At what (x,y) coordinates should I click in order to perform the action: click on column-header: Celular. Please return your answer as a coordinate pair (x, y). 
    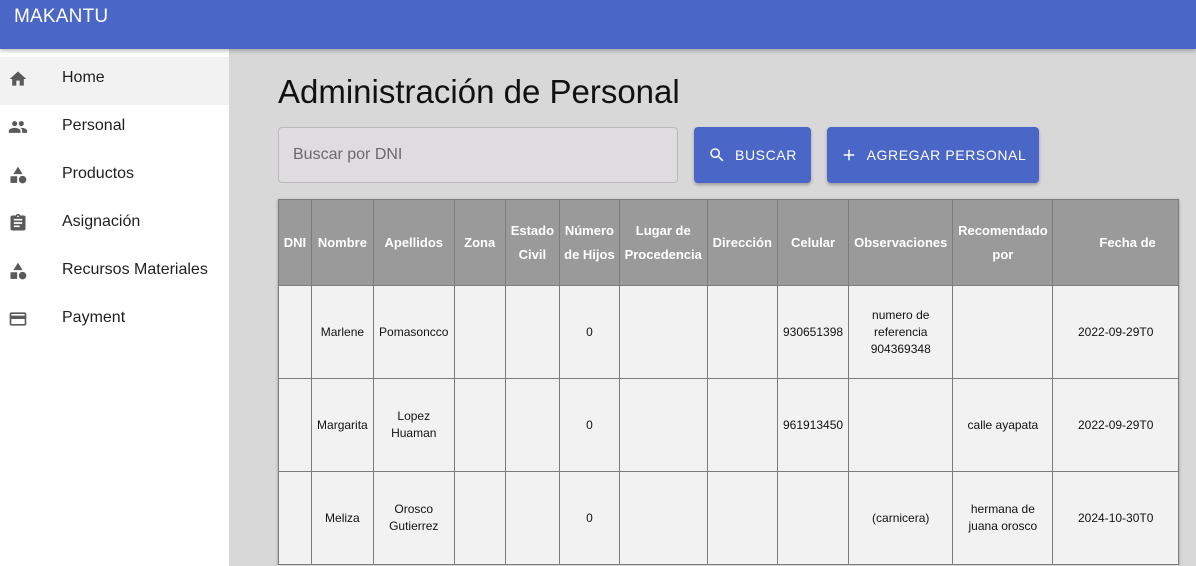
    Looking at the image, I should click on (813, 242).